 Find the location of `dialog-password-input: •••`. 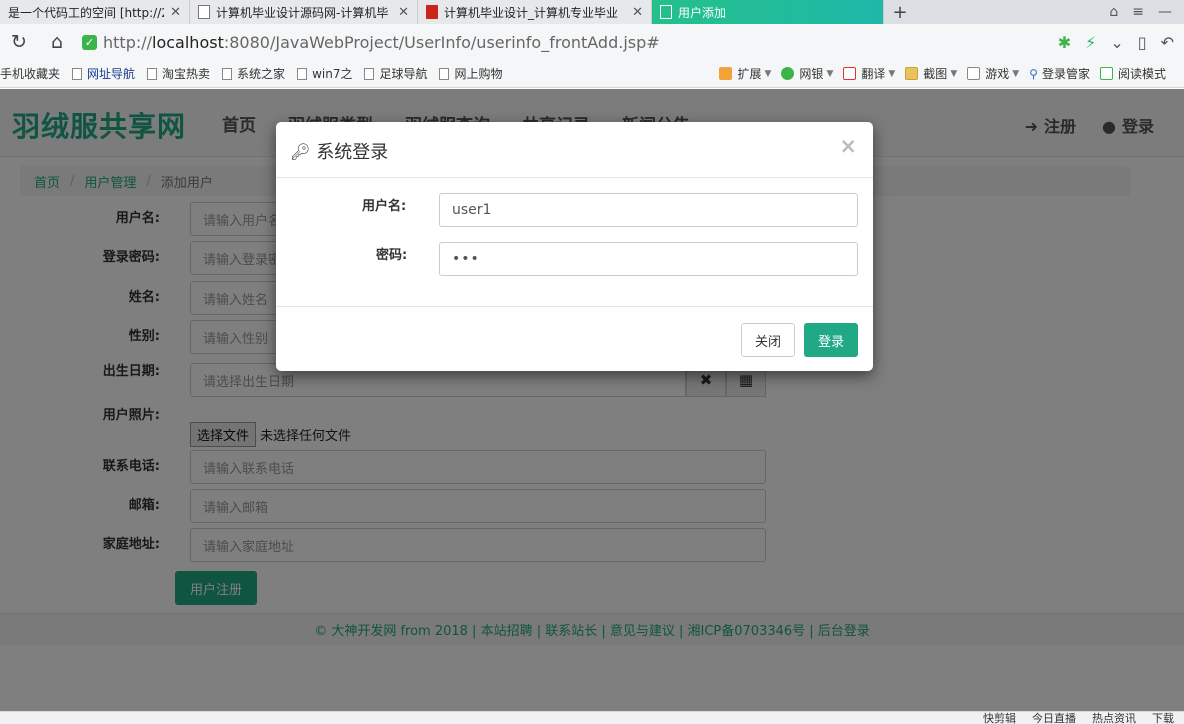

dialog-password-input: ••• is located at coordinates (648, 259).